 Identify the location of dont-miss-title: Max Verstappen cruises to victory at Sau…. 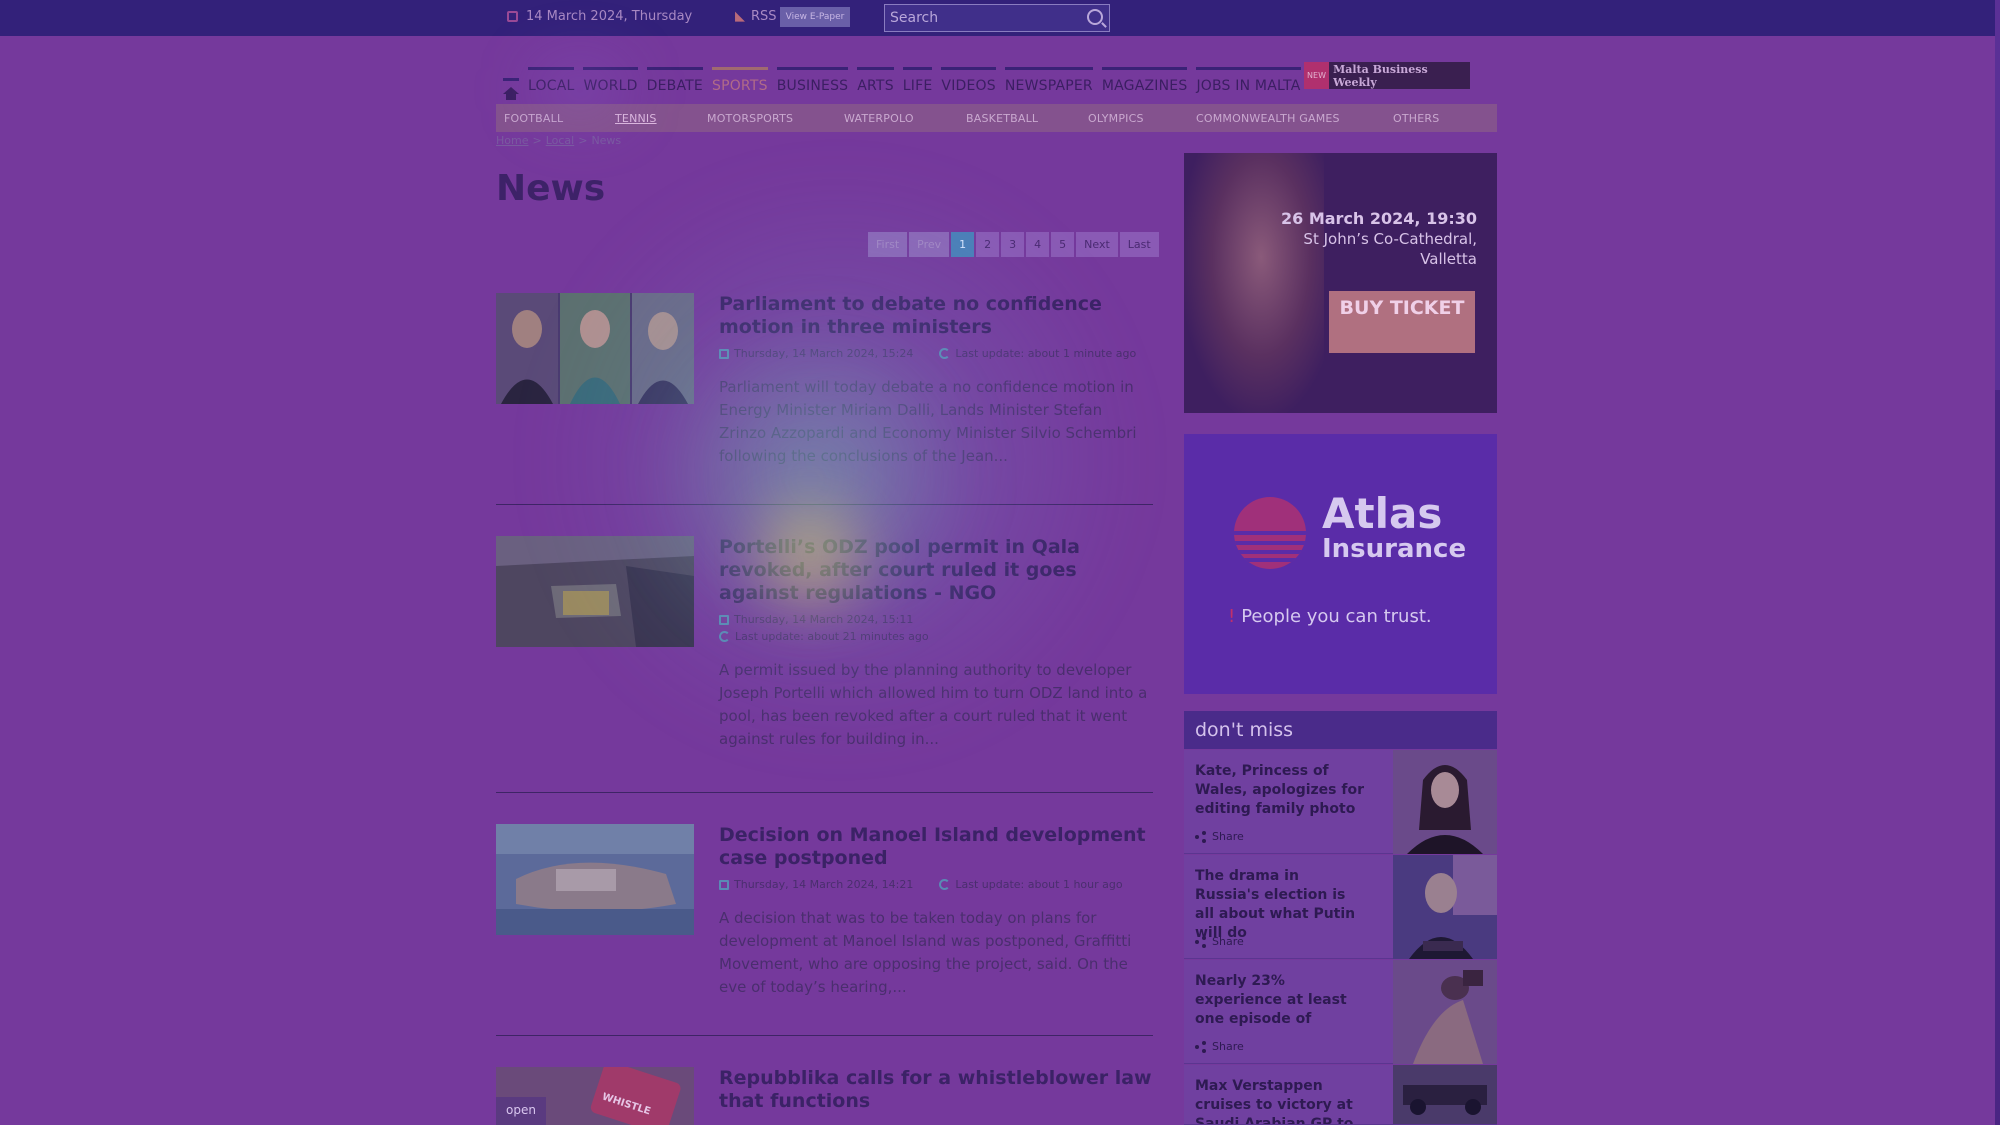
(1280, 1100).